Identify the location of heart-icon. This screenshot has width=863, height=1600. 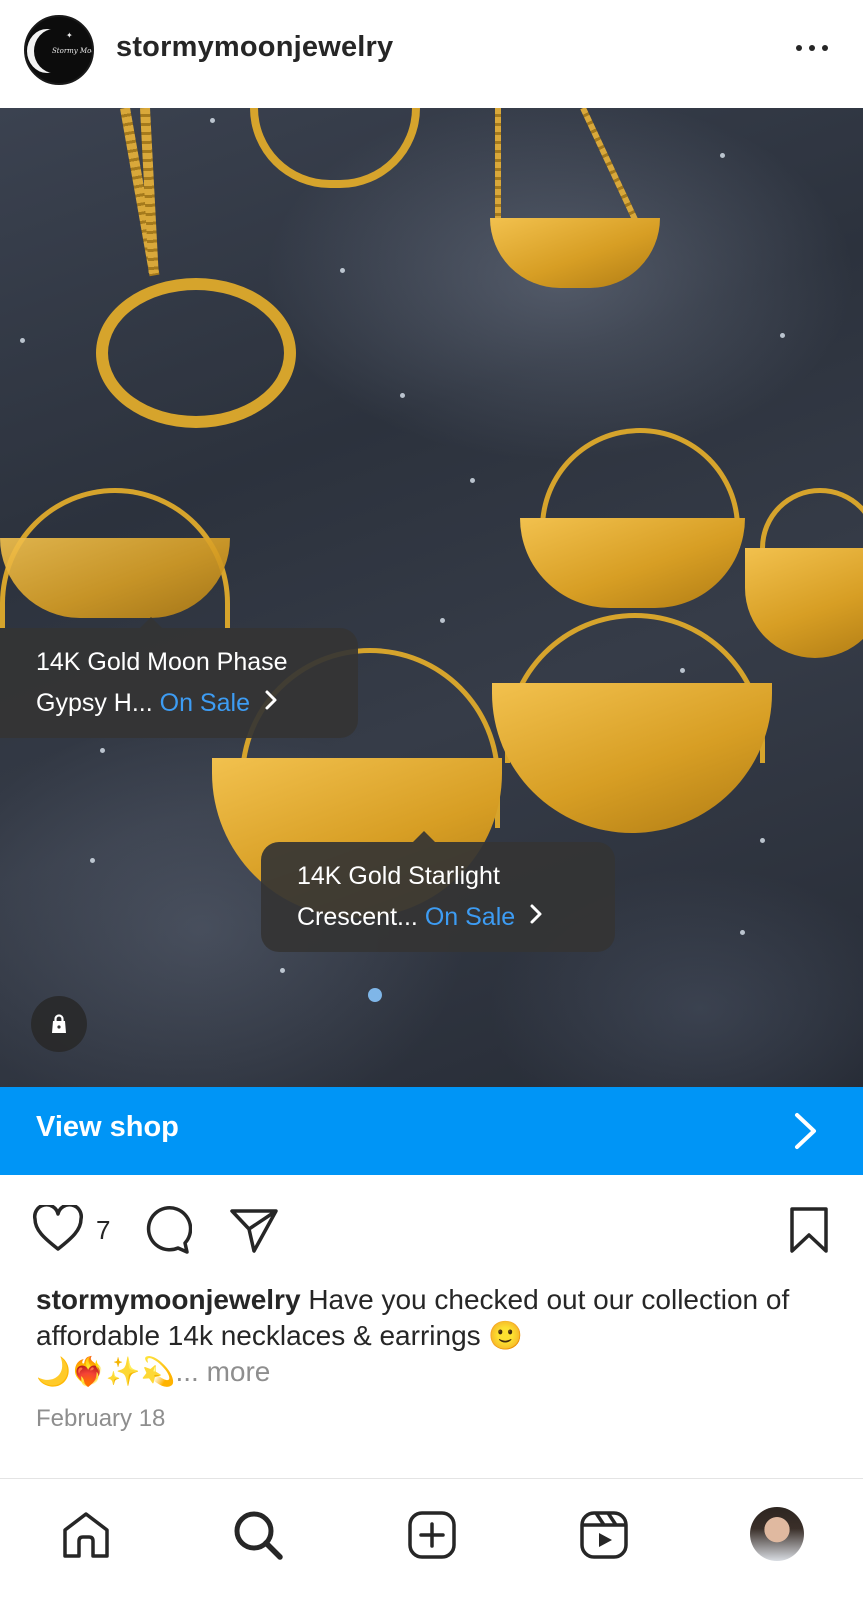
(58, 1230).